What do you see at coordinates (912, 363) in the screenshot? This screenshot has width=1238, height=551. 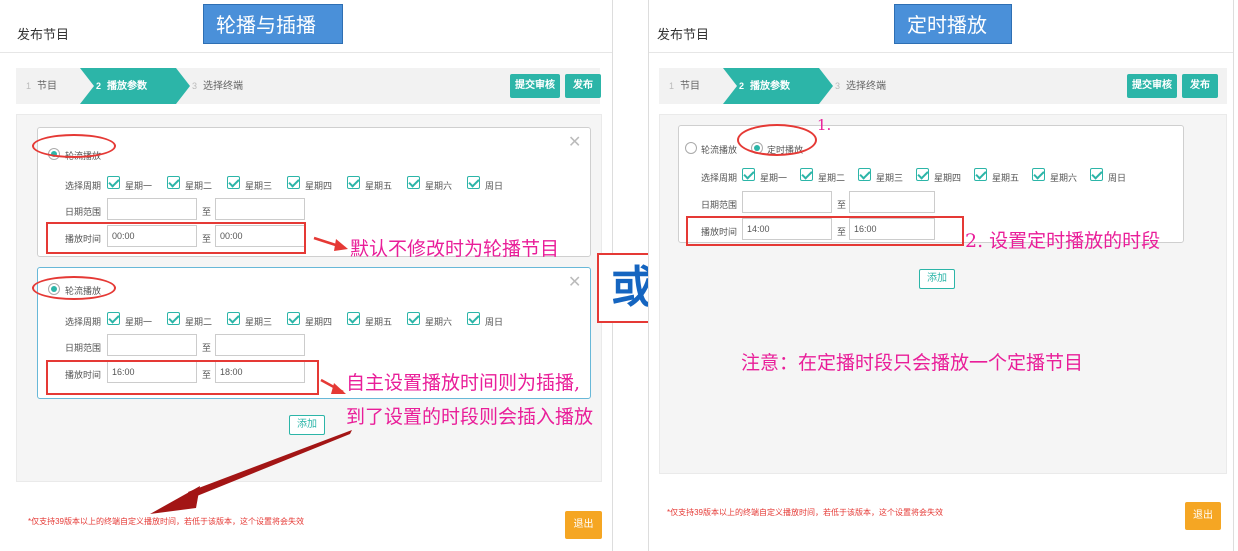 I see `annotation-notice: 注意：在定播时段只会播放一个定播节目` at bounding box center [912, 363].